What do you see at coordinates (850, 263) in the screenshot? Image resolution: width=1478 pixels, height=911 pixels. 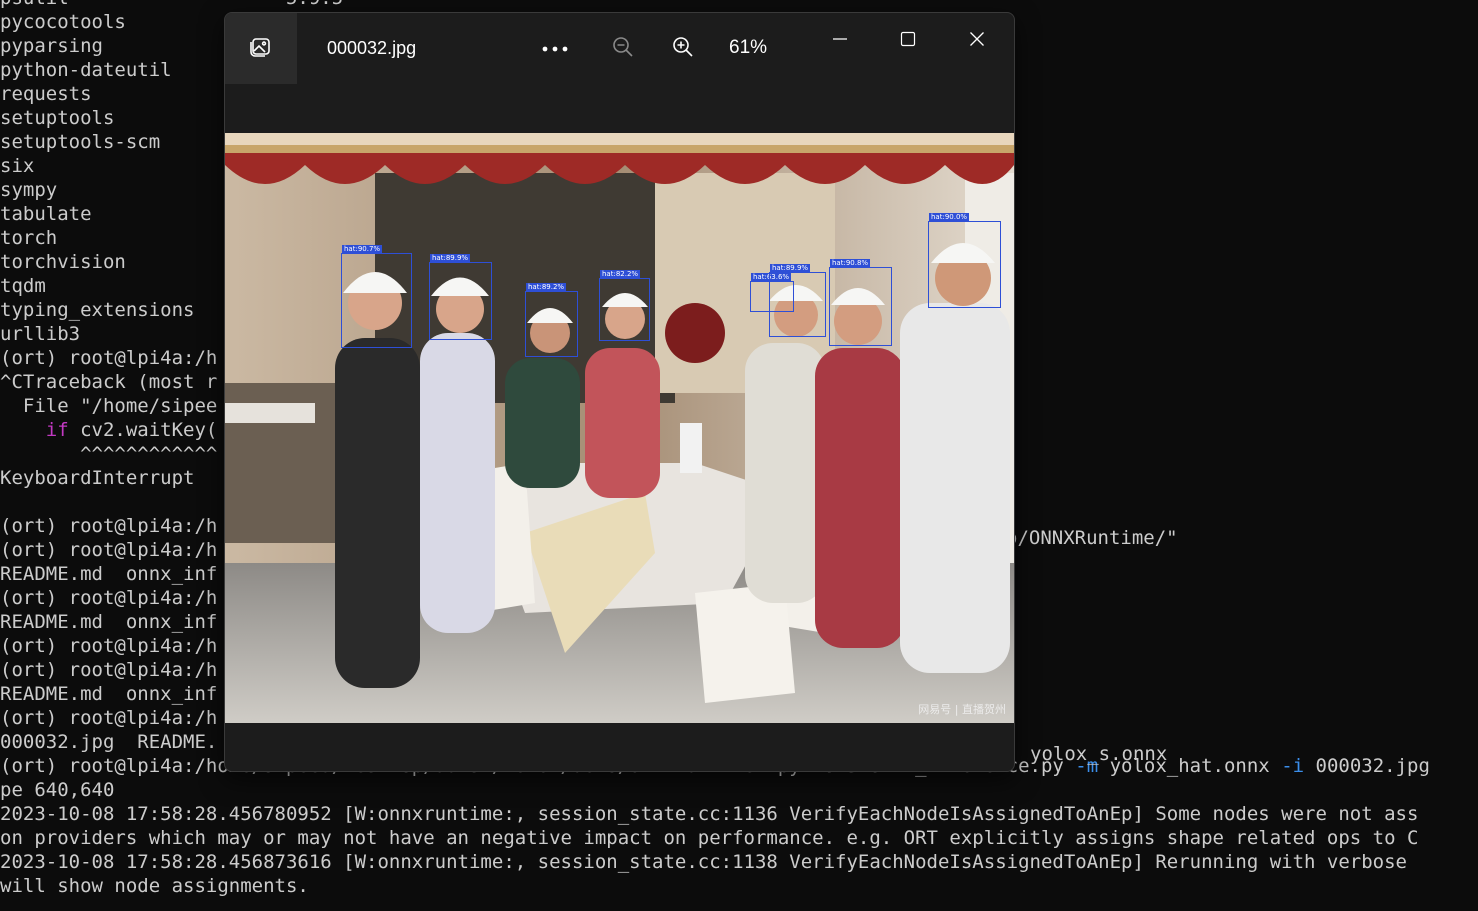 I see `detection-label: hat:90.8%` at bounding box center [850, 263].